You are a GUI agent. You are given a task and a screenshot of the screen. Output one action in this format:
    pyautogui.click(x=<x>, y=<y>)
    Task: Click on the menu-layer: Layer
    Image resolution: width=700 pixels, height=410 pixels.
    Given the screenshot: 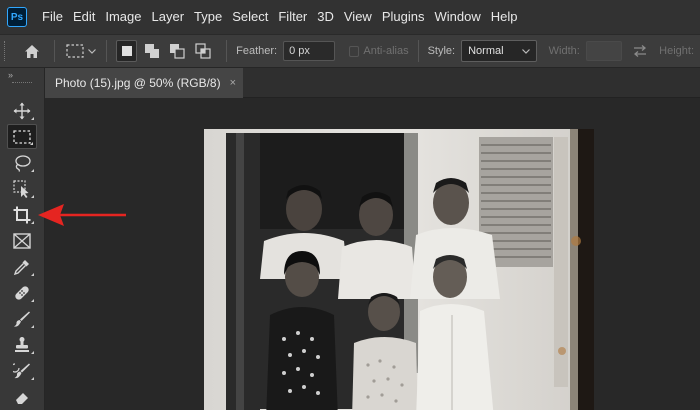 What is the action you would take?
    pyautogui.click(x=168, y=17)
    